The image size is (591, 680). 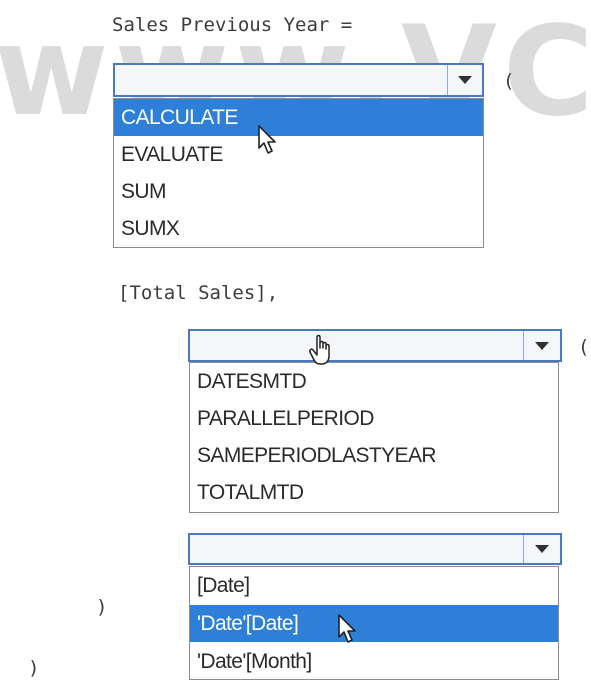 I want to click on function-menu: CALCULATE EVALUATE SUM SUMX, so click(x=298, y=173).